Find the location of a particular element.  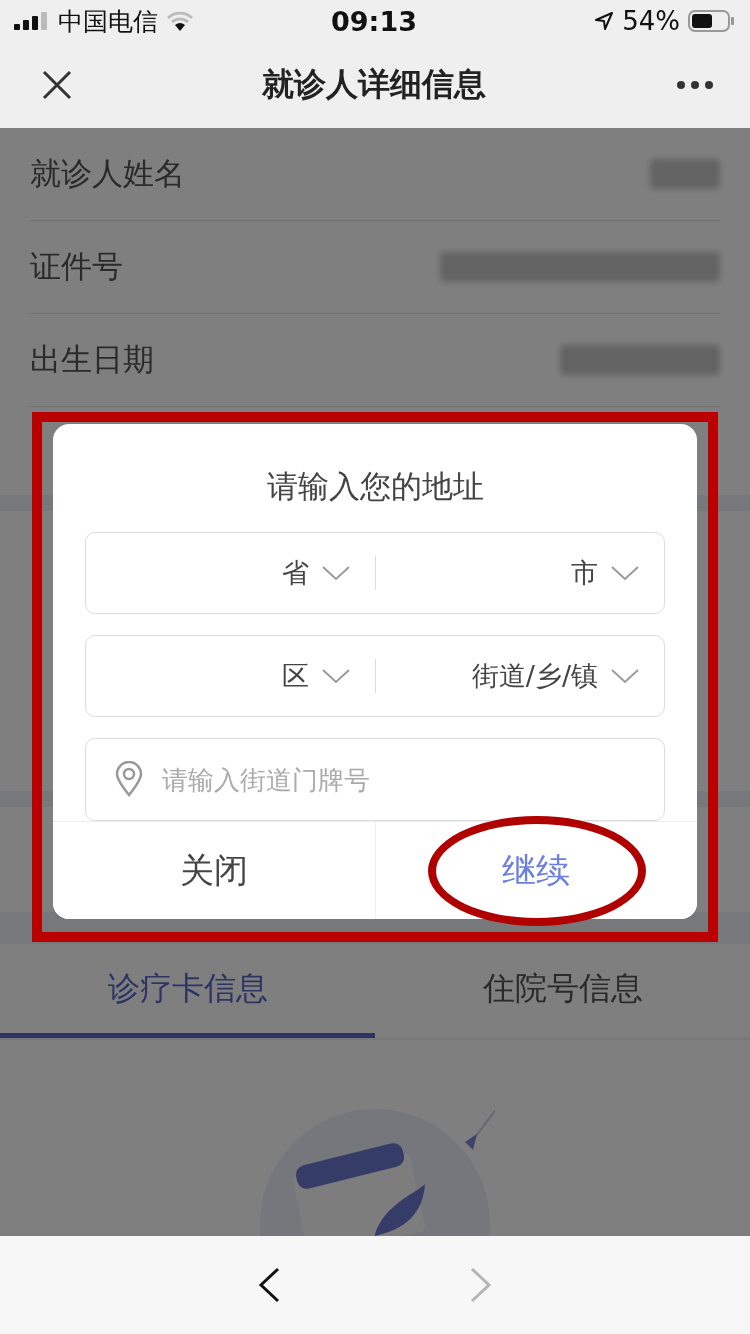

dialog-title: 请输入您的地址 is located at coordinates (375, 486).